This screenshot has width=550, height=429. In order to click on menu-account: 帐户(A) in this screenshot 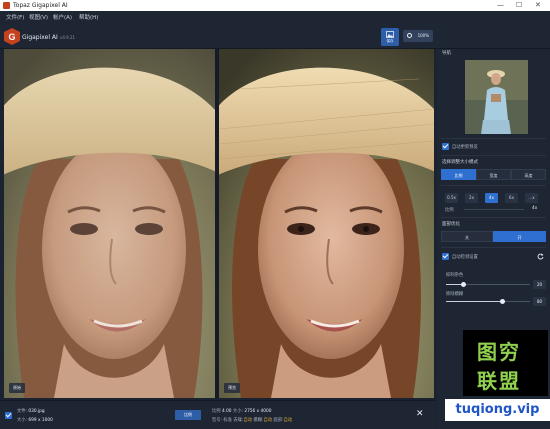, I will do `click(62, 18)`.